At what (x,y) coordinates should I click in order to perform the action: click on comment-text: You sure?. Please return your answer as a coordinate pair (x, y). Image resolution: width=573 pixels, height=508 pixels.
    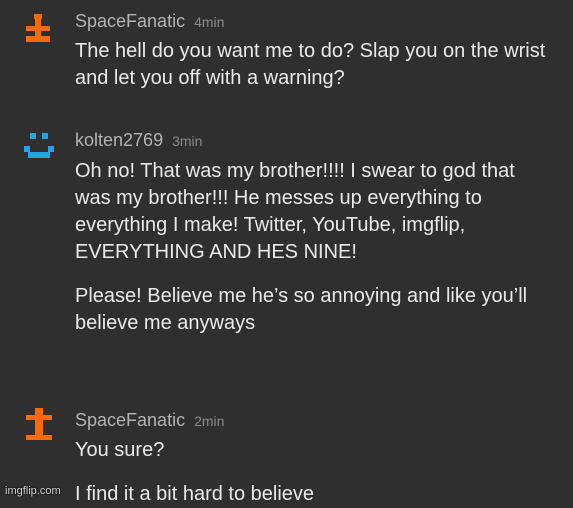
    Looking at the image, I should click on (120, 450).